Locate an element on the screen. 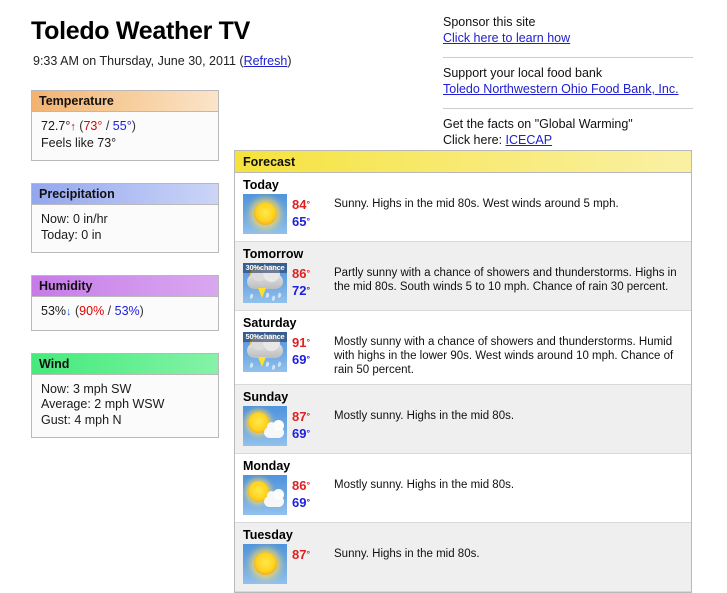 The width and height of the screenshot is (727, 593). humidity-panel: Humidity 53%↓ (90% / 53%) is located at coordinates (125, 303).